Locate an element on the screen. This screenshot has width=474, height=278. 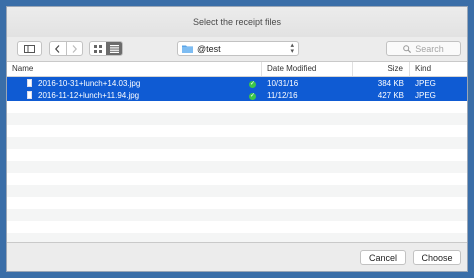
folder-icon is located at coordinates (187, 49).